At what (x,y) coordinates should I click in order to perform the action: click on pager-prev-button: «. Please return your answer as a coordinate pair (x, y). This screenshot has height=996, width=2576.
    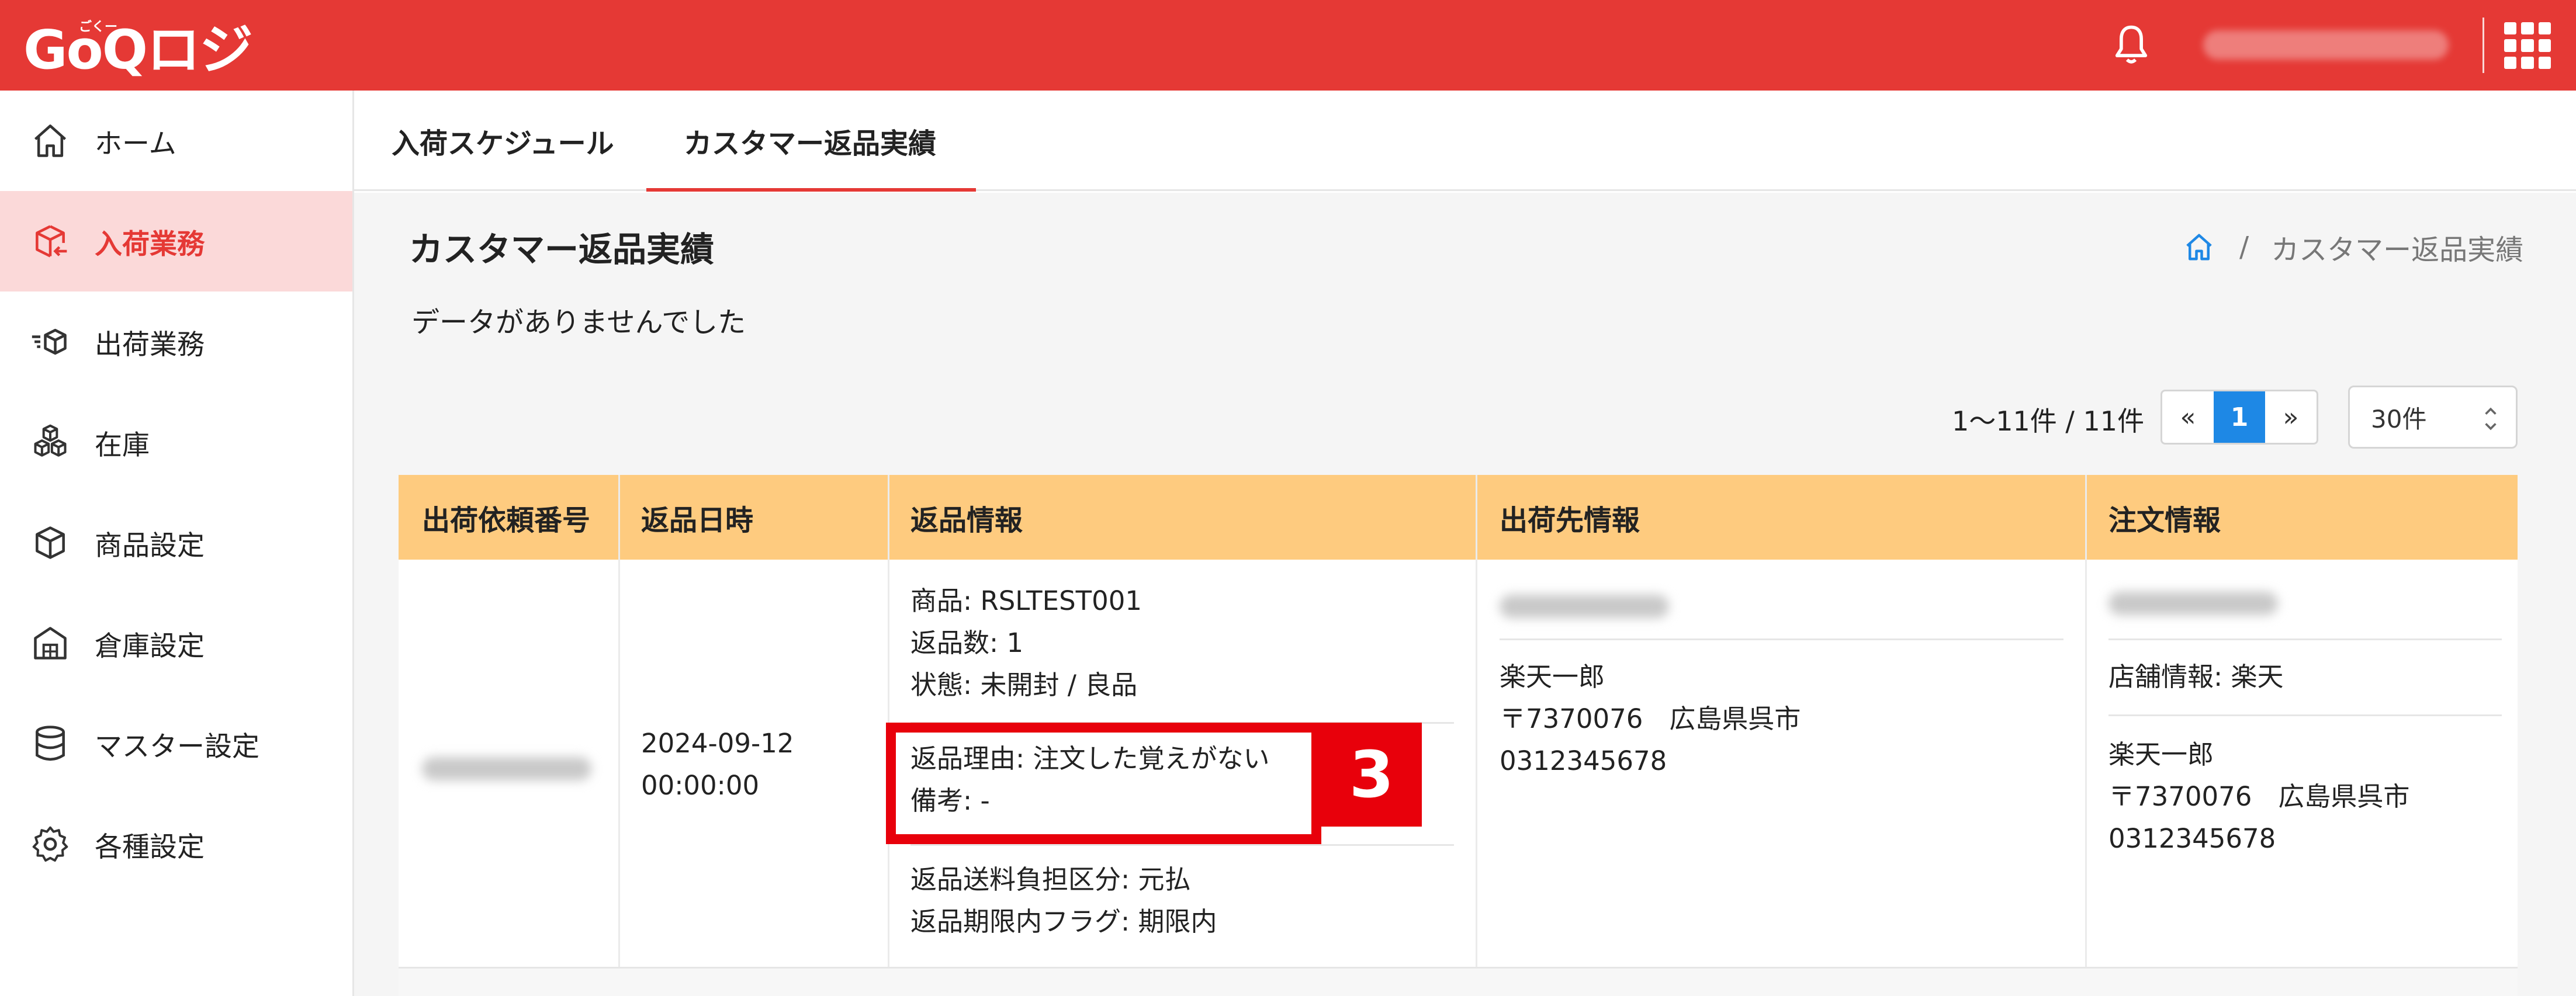
    Looking at the image, I should click on (2188, 417).